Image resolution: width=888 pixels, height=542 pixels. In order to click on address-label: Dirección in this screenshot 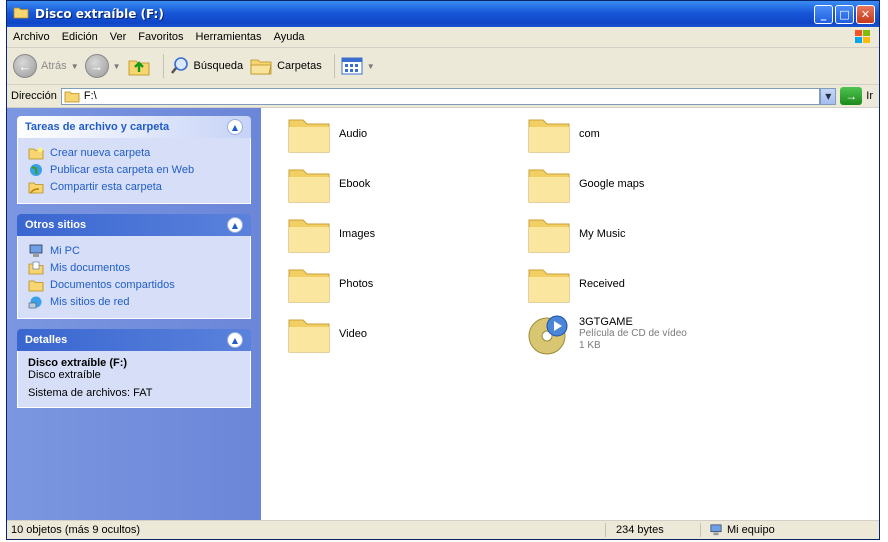, I will do `click(34, 96)`.